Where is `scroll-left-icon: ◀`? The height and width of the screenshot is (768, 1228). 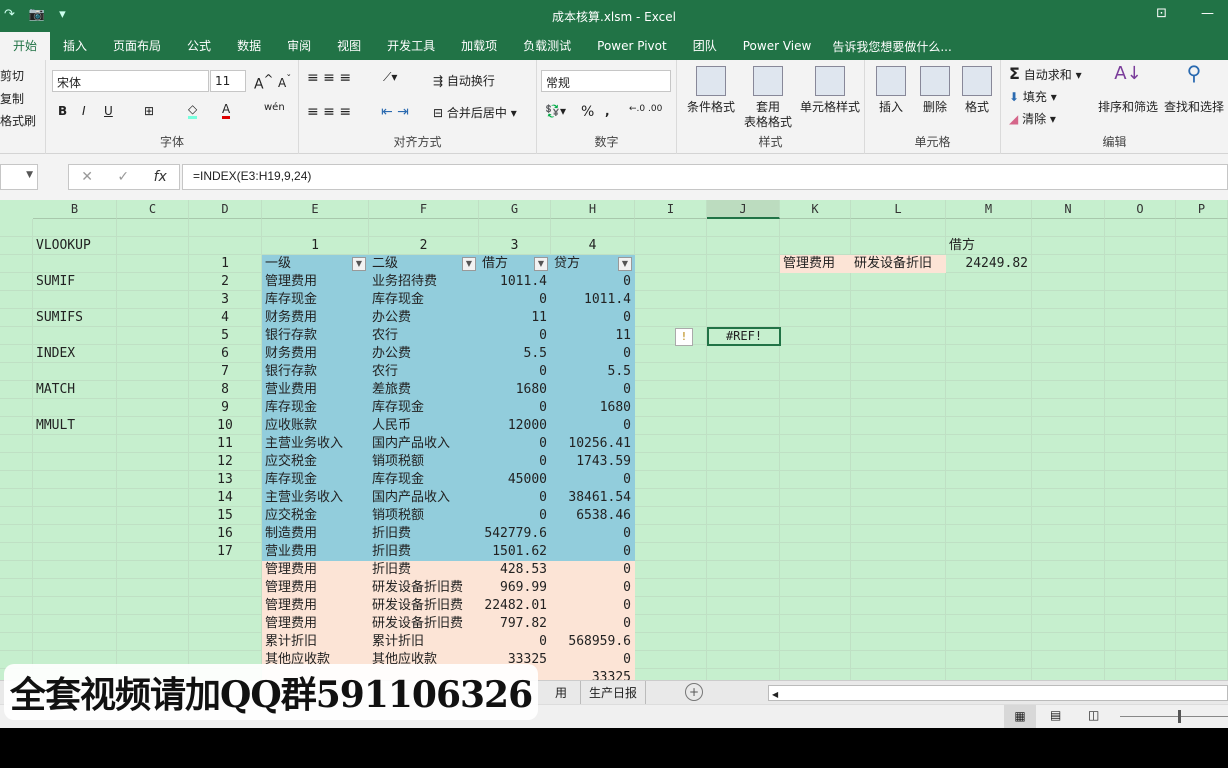 scroll-left-icon: ◀ is located at coordinates (773, 694).